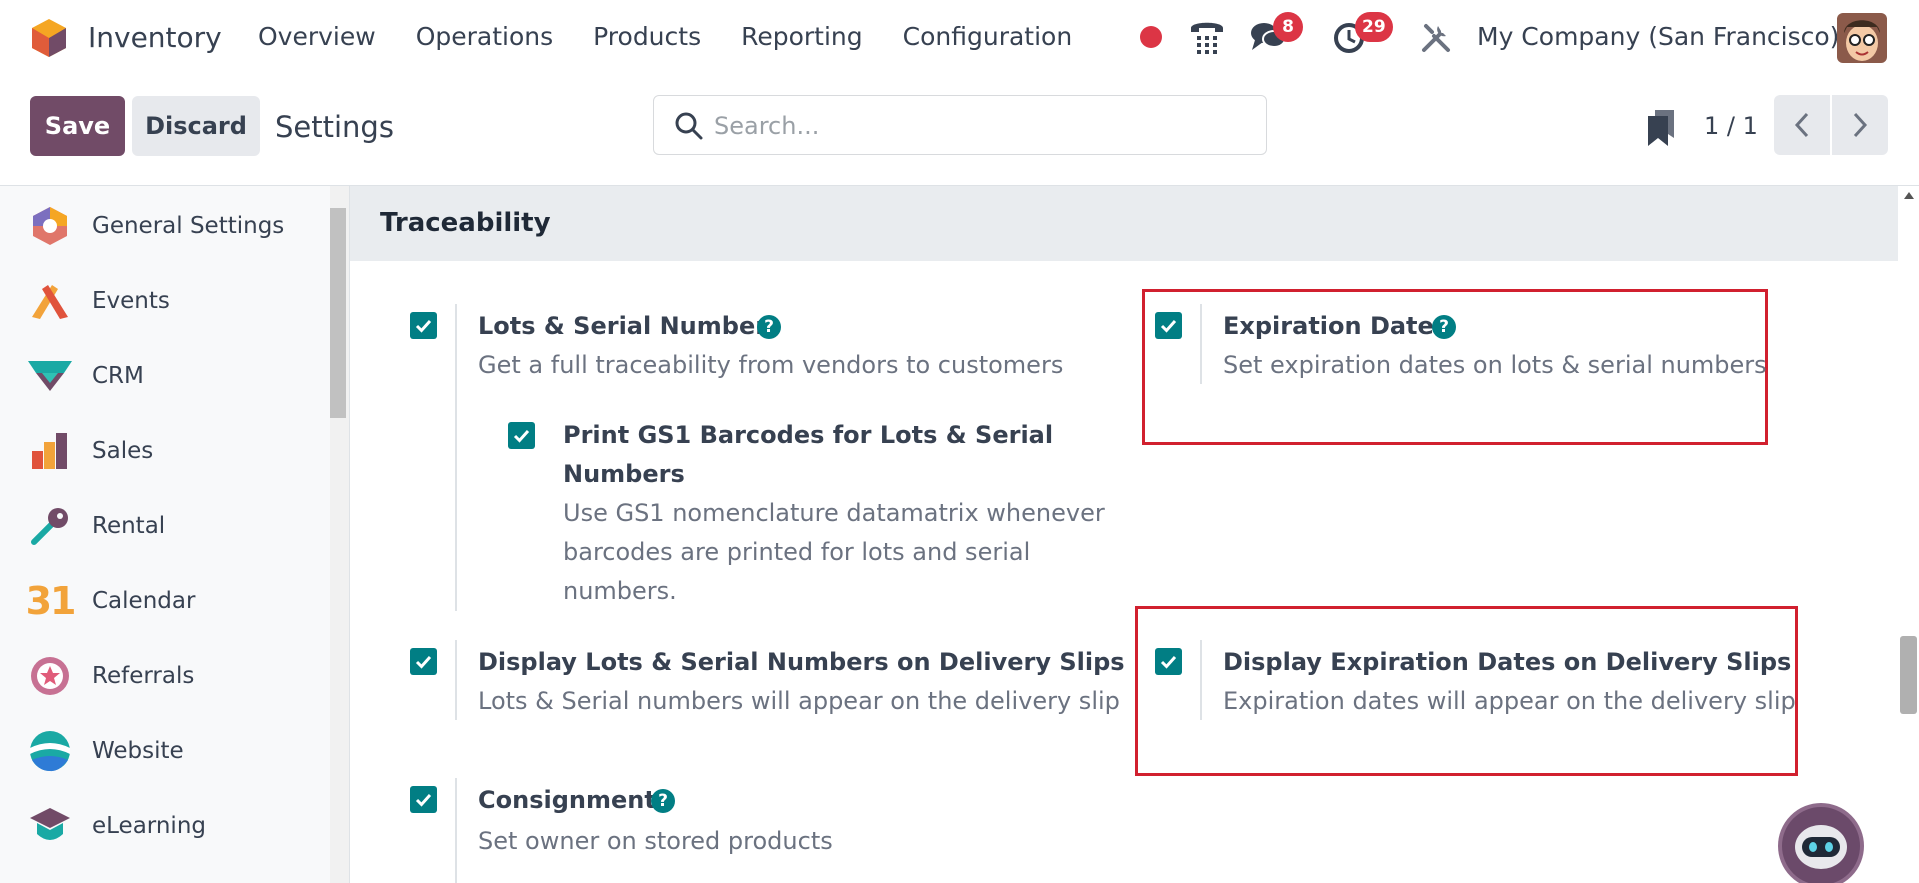  What do you see at coordinates (797, 552) in the screenshot?
I see `gs1-barcodes-description-line2: barcodes are printed for lots and serial` at bounding box center [797, 552].